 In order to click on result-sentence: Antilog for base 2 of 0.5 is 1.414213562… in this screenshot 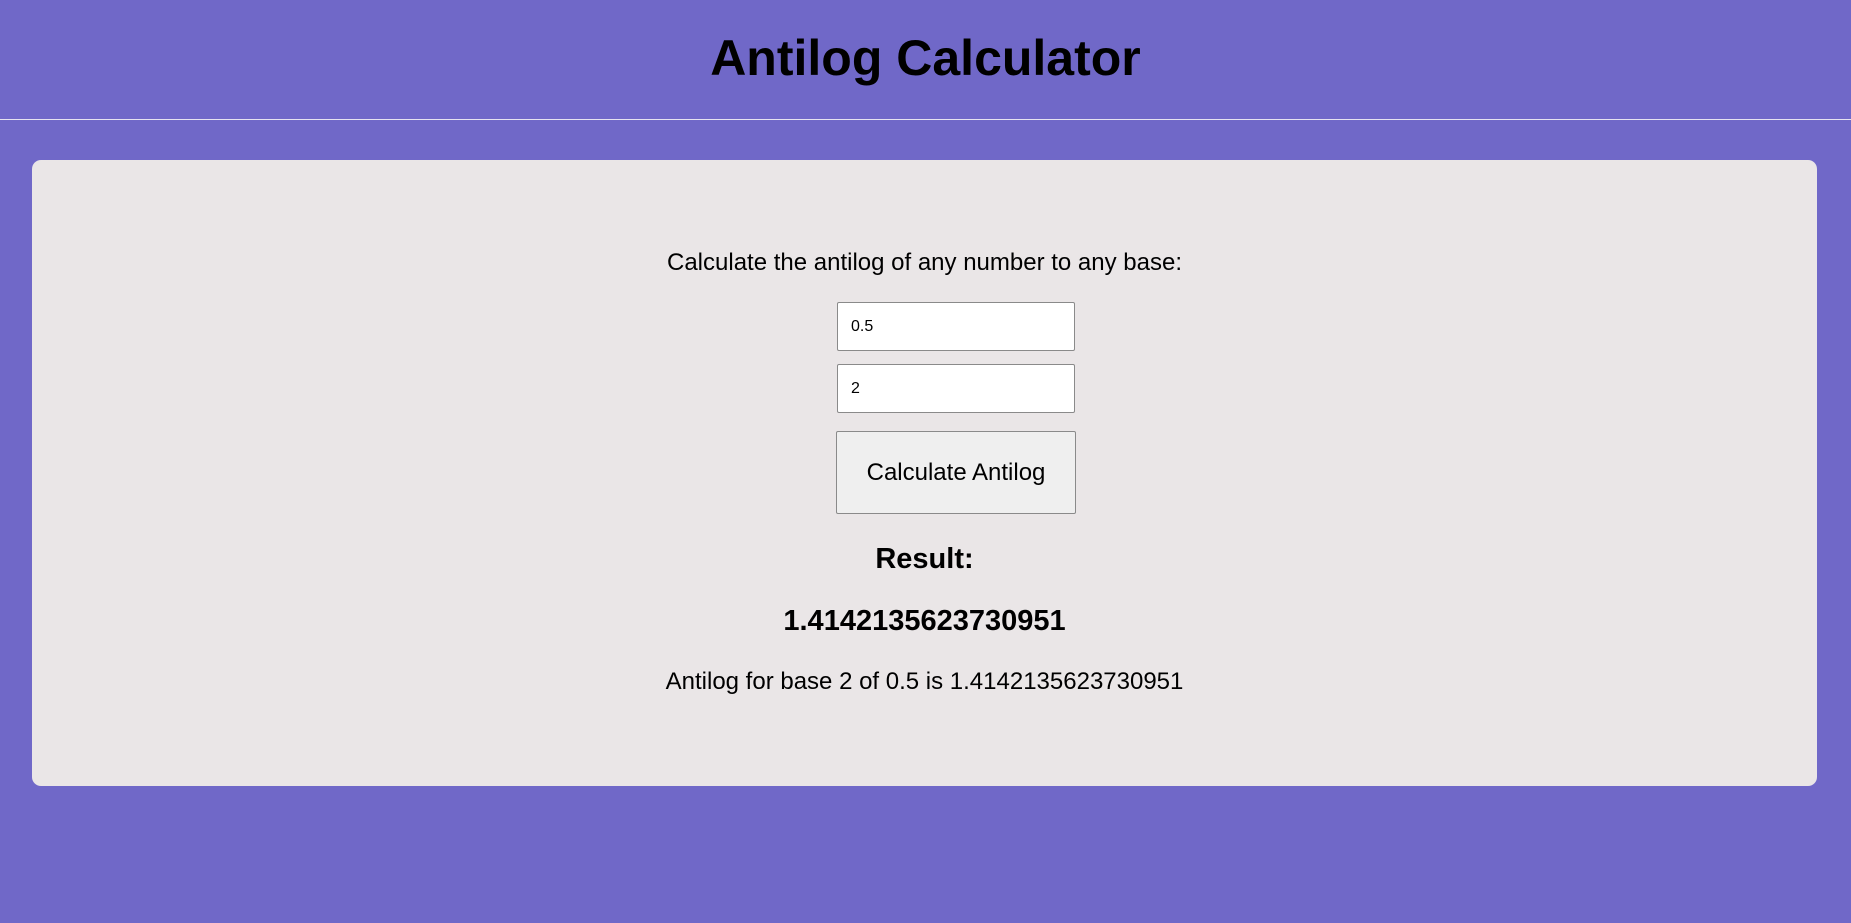, I will do `click(924, 681)`.